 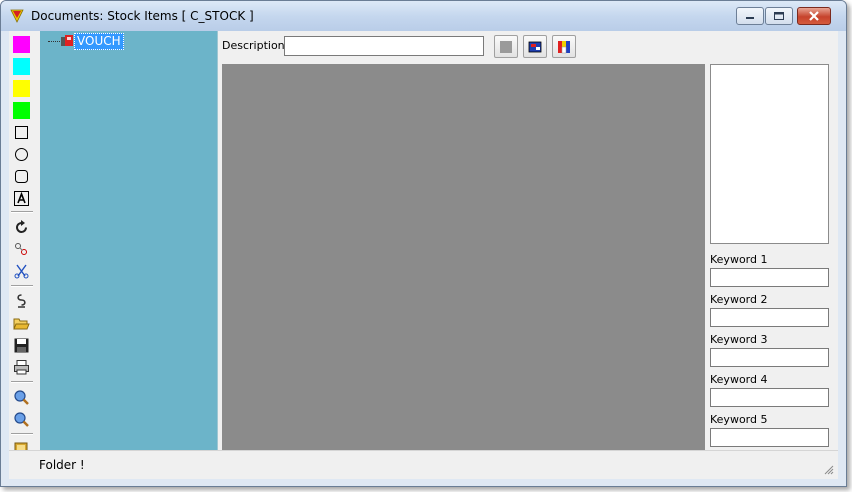 I want to click on drawing-toolbar, so click(x=22, y=240).